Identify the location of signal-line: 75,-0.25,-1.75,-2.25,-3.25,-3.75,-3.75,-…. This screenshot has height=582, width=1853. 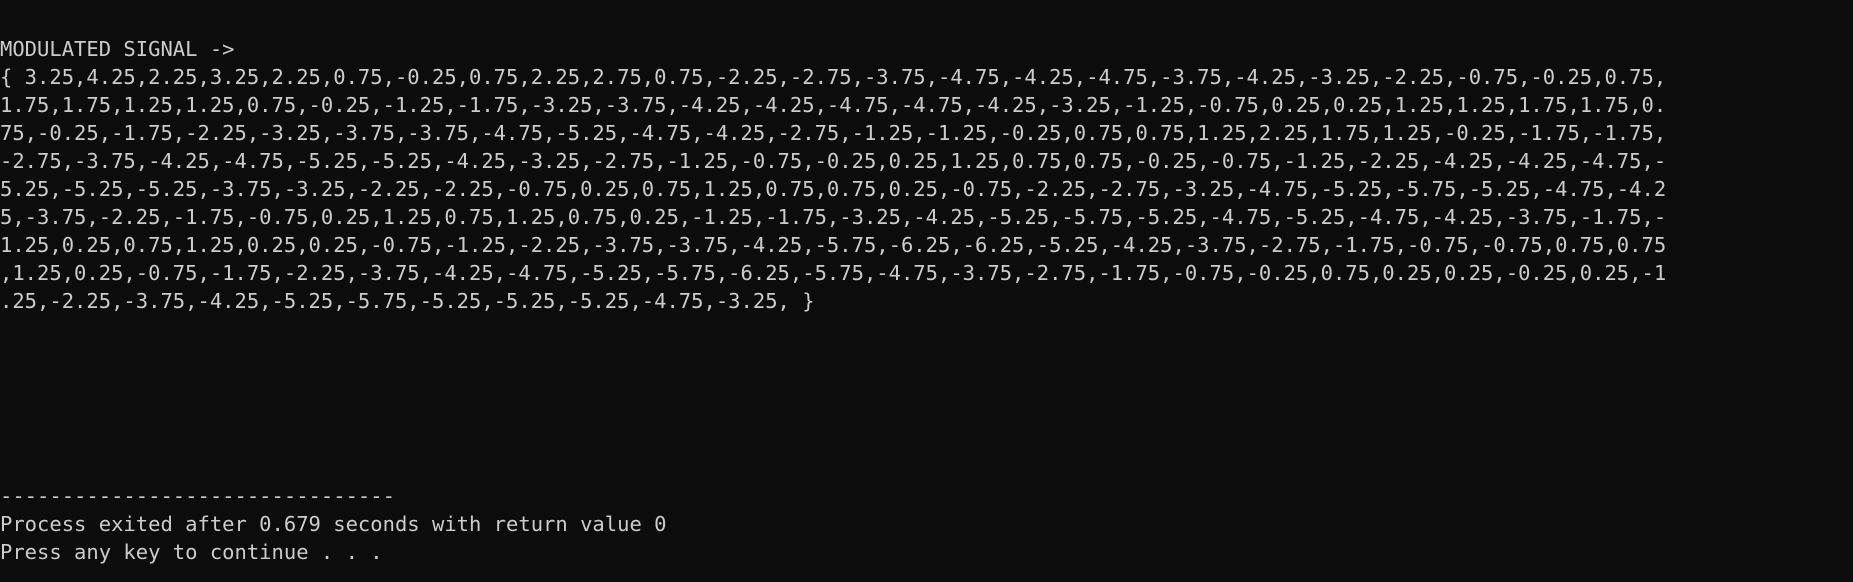
(833, 133).